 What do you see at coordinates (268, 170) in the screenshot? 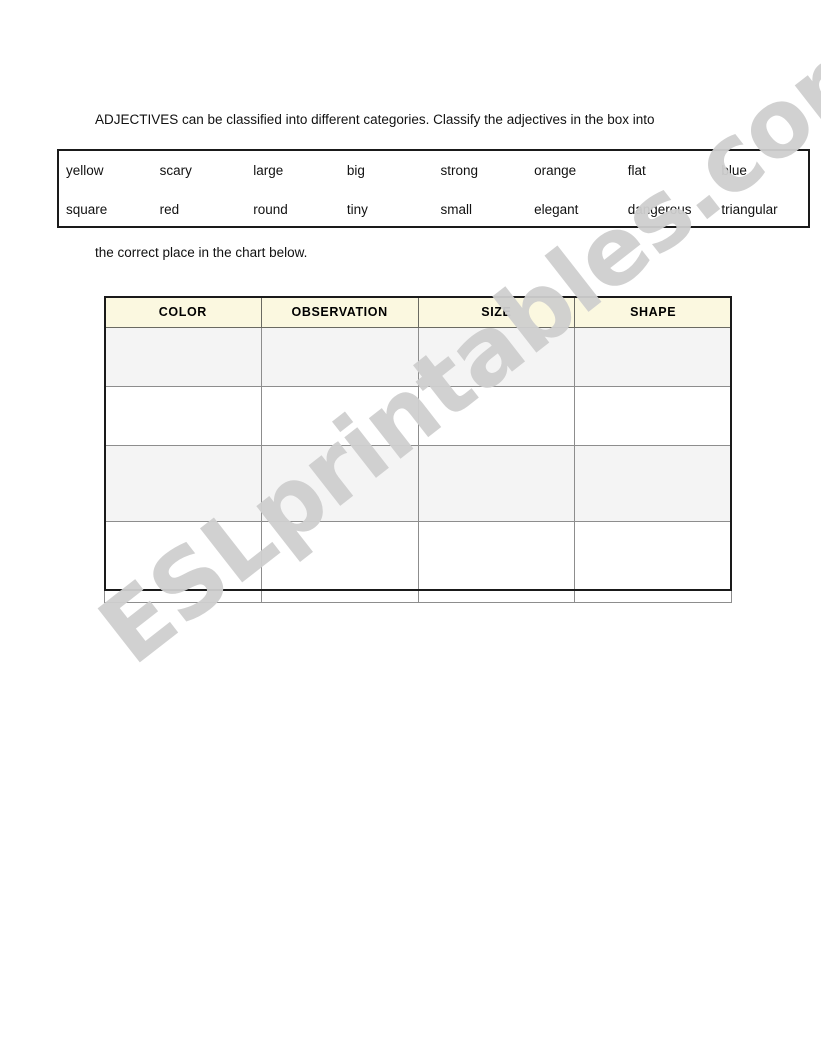
I see `word-item: large` at bounding box center [268, 170].